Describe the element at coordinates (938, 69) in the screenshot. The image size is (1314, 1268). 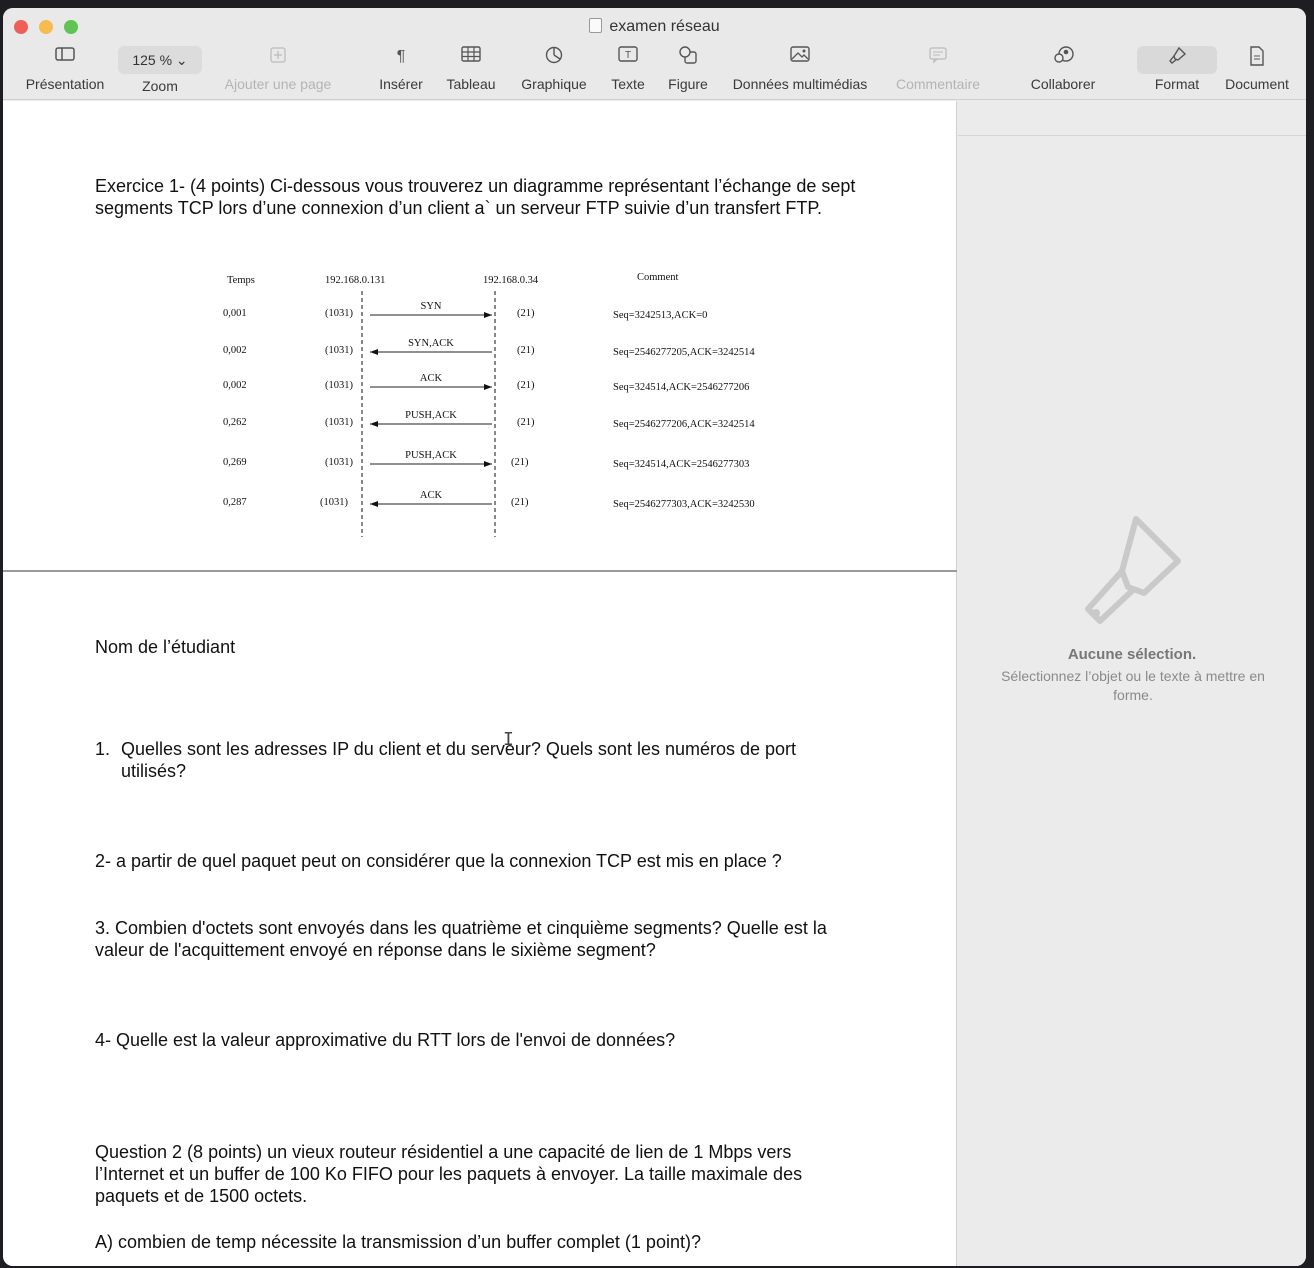
I see `comment-button: Commentaire` at that location.